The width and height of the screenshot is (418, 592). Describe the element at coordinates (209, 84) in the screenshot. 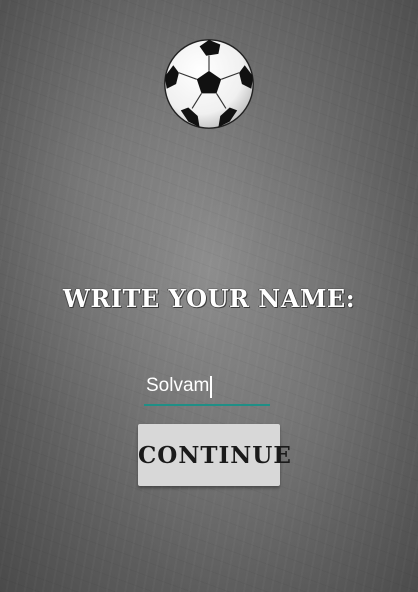

I see `soccer-ball-icon` at that location.